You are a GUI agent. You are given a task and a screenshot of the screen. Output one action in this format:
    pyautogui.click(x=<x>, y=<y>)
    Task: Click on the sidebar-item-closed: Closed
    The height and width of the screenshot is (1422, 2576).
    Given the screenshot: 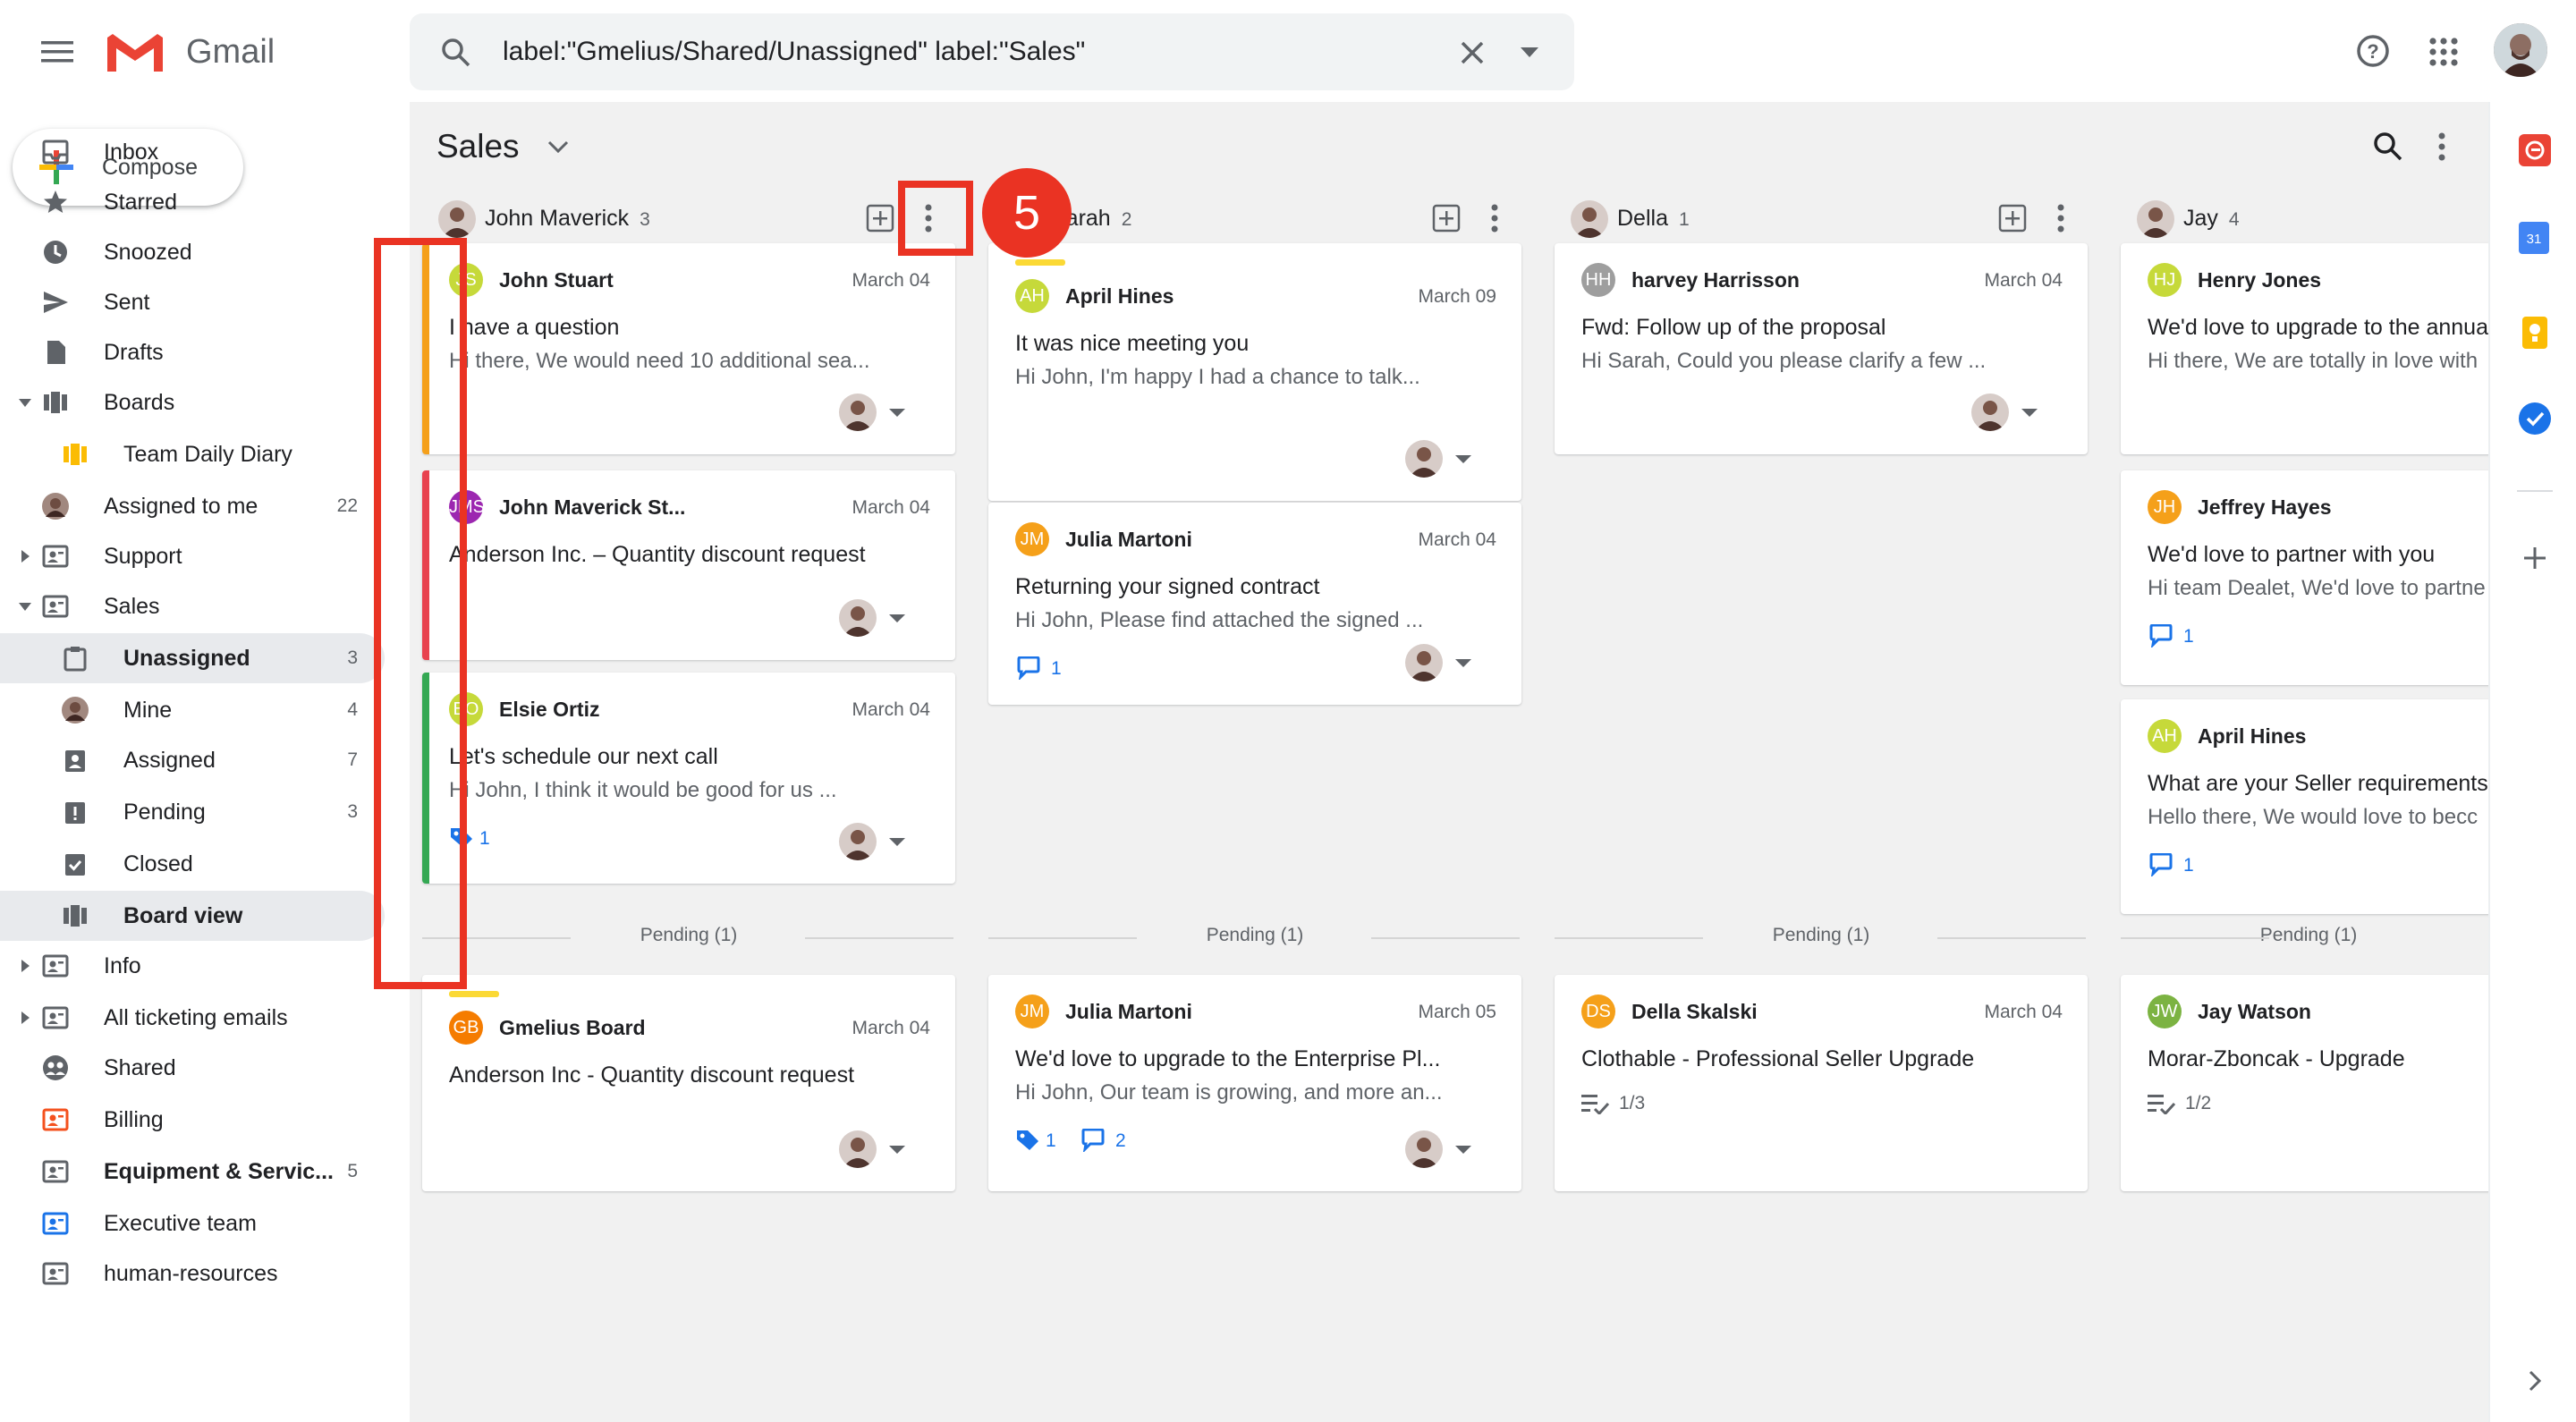 What is the action you would take?
    pyautogui.click(x=192, y=864)
    